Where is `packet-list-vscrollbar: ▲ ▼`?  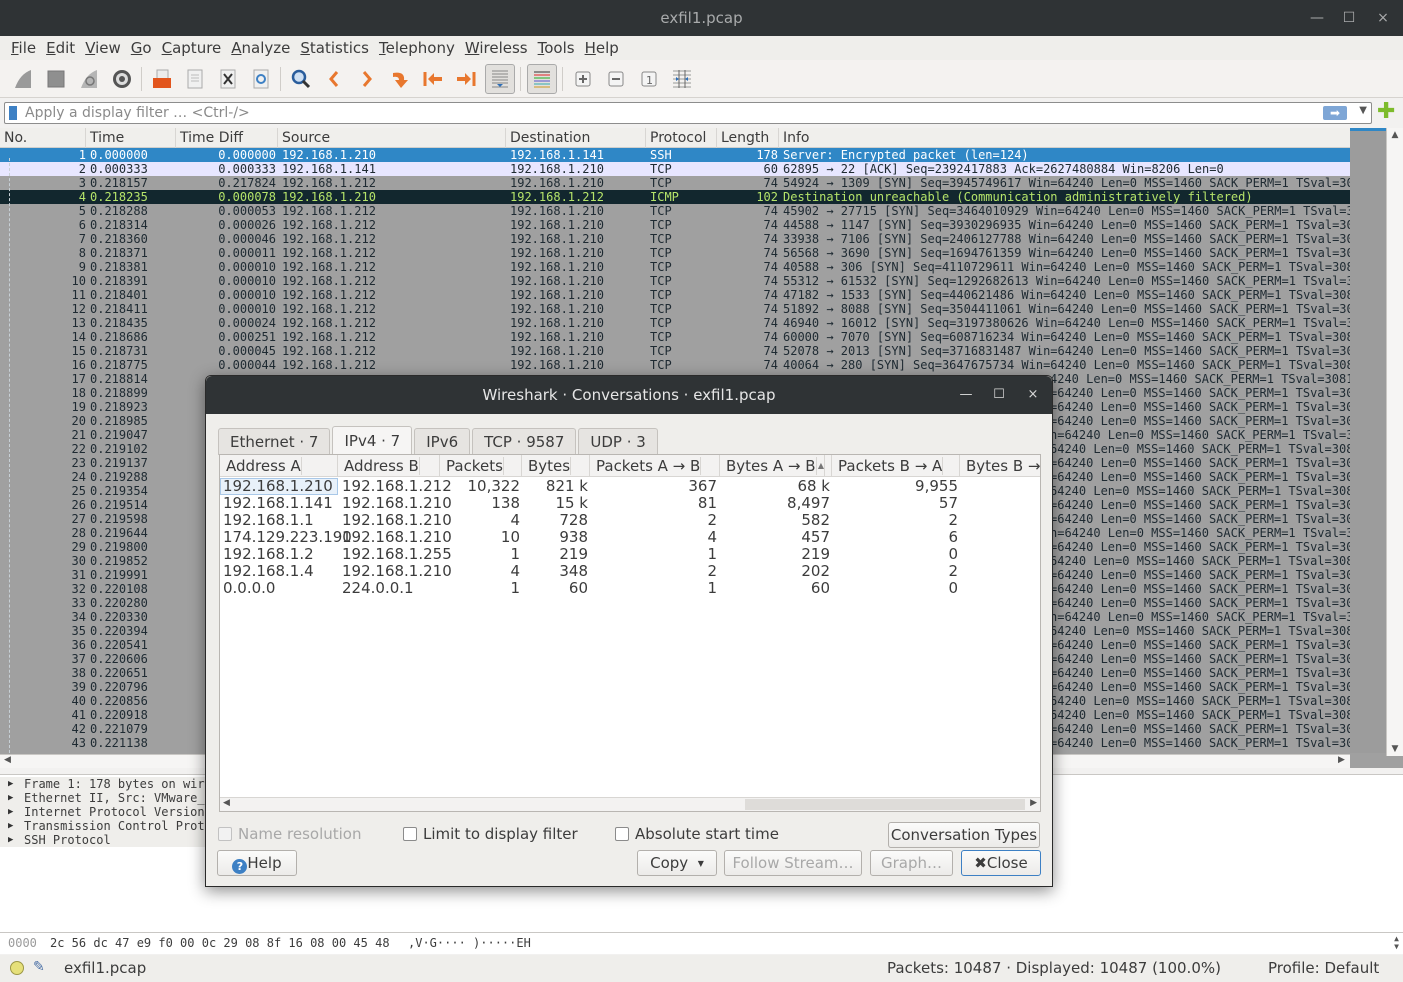 packet-list-vscrollbar: ▲ ▼ is located at coordinates (1394, 442).